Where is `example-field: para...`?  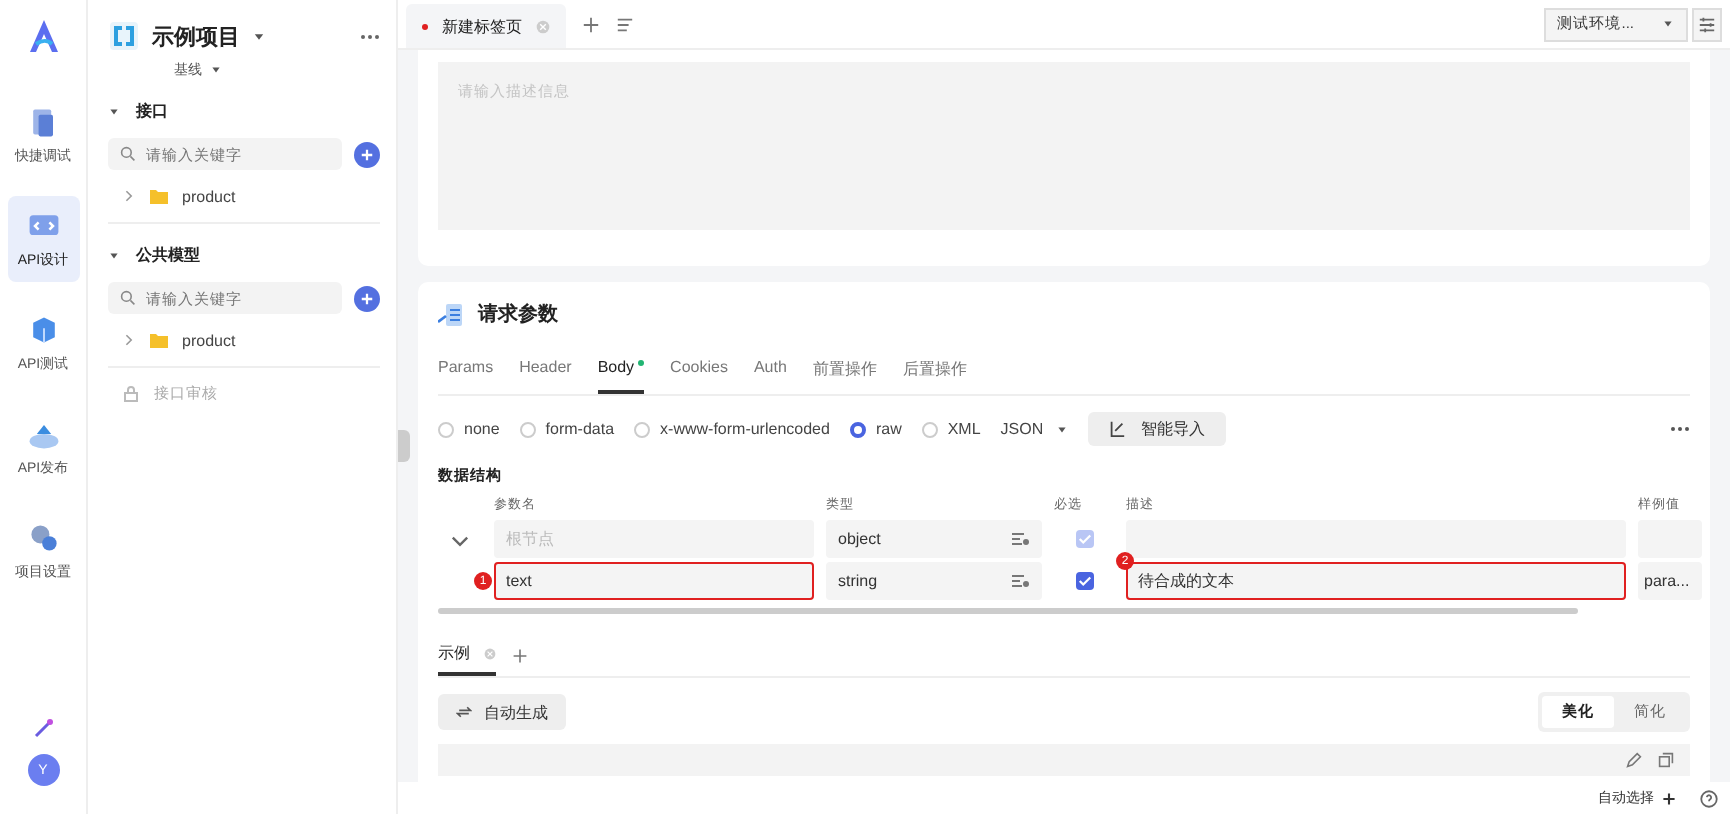
example-field: para... is located at coordinates (1670, 581).